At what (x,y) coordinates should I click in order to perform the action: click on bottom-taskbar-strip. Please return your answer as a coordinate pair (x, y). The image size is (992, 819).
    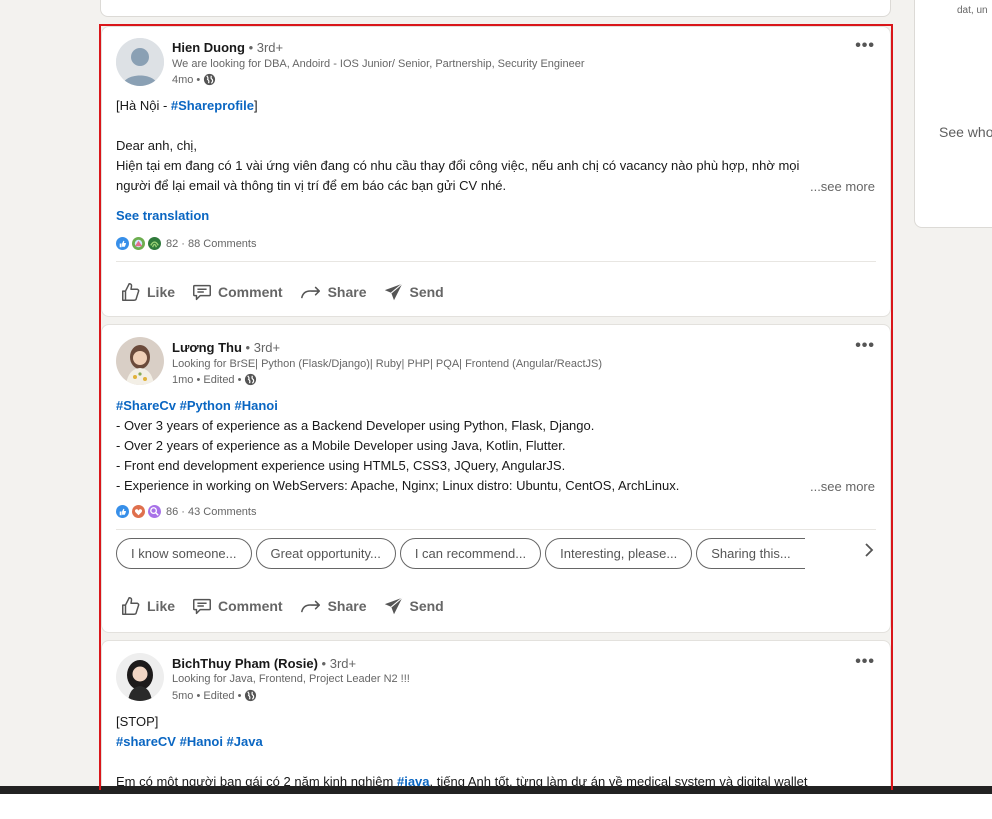
    Looking at the image, I should click on (496, 790).